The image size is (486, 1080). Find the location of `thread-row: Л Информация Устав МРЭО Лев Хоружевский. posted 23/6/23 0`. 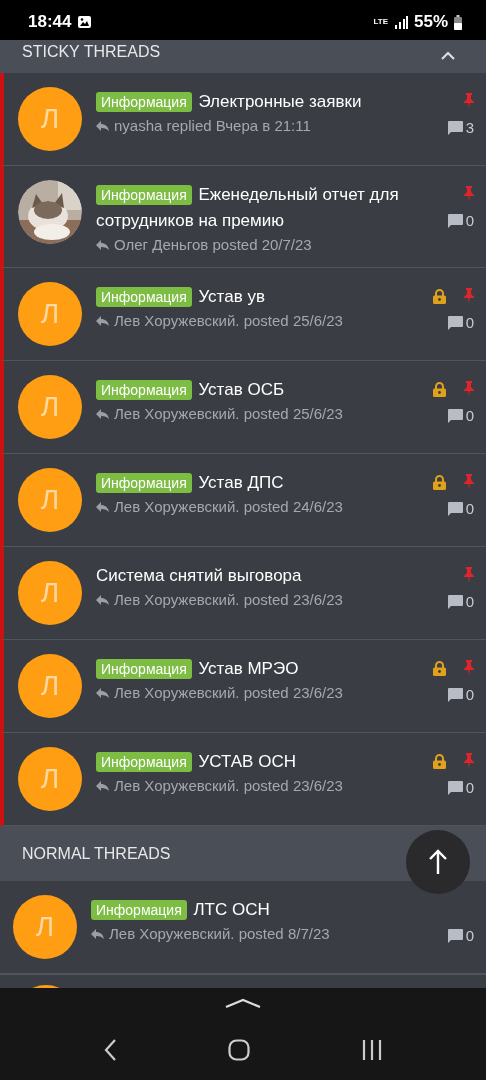

thread-row: Л Информация Устав МРЭО Лев Хоружевский. posted 23/6/23 0 is located at coordinates (243, 686).